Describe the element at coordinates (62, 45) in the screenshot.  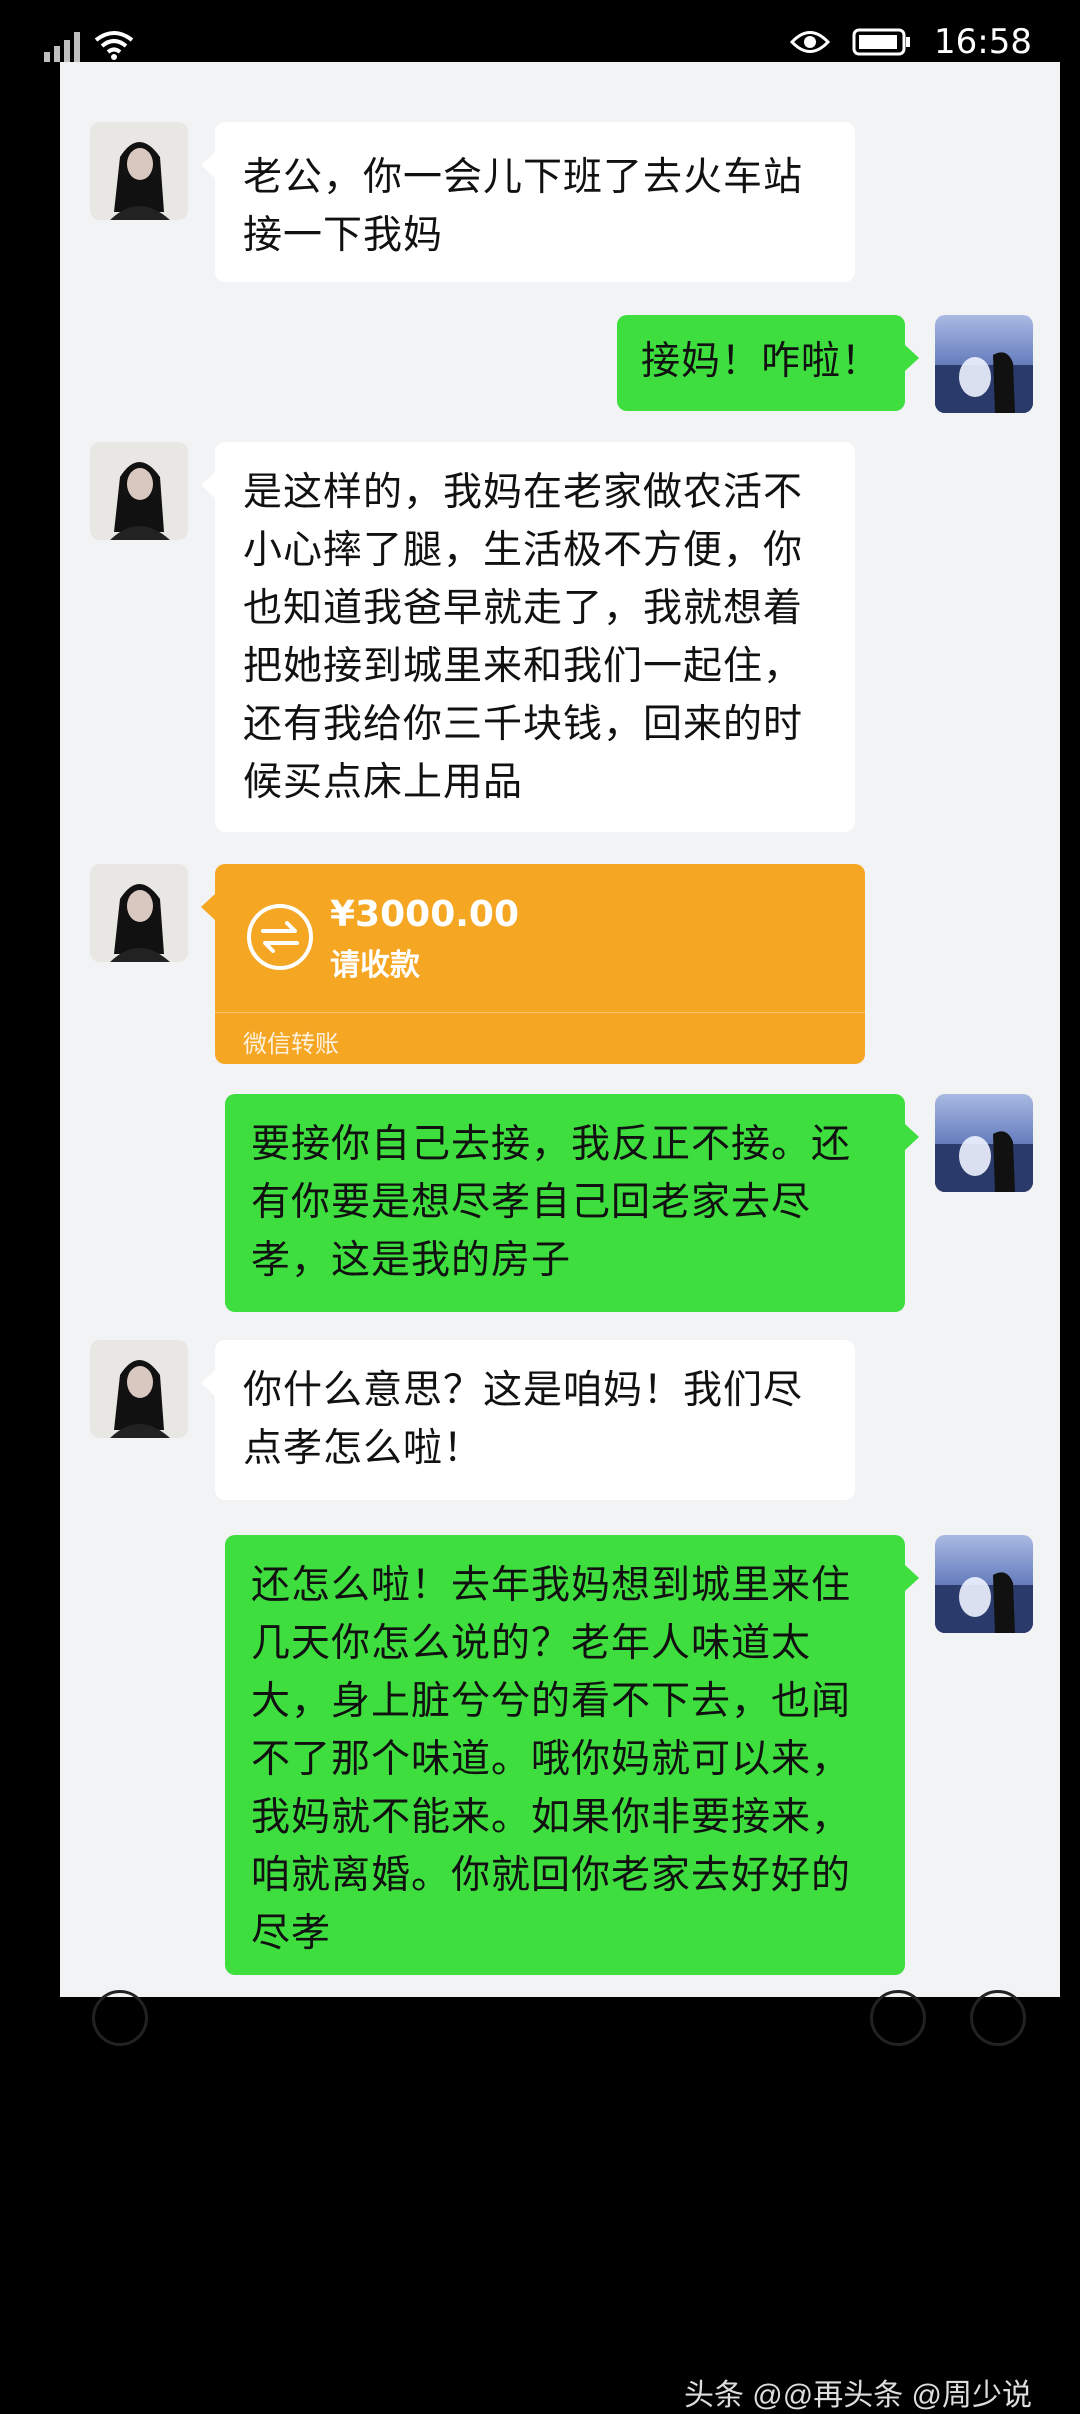
I see `signal-icon` at that location.